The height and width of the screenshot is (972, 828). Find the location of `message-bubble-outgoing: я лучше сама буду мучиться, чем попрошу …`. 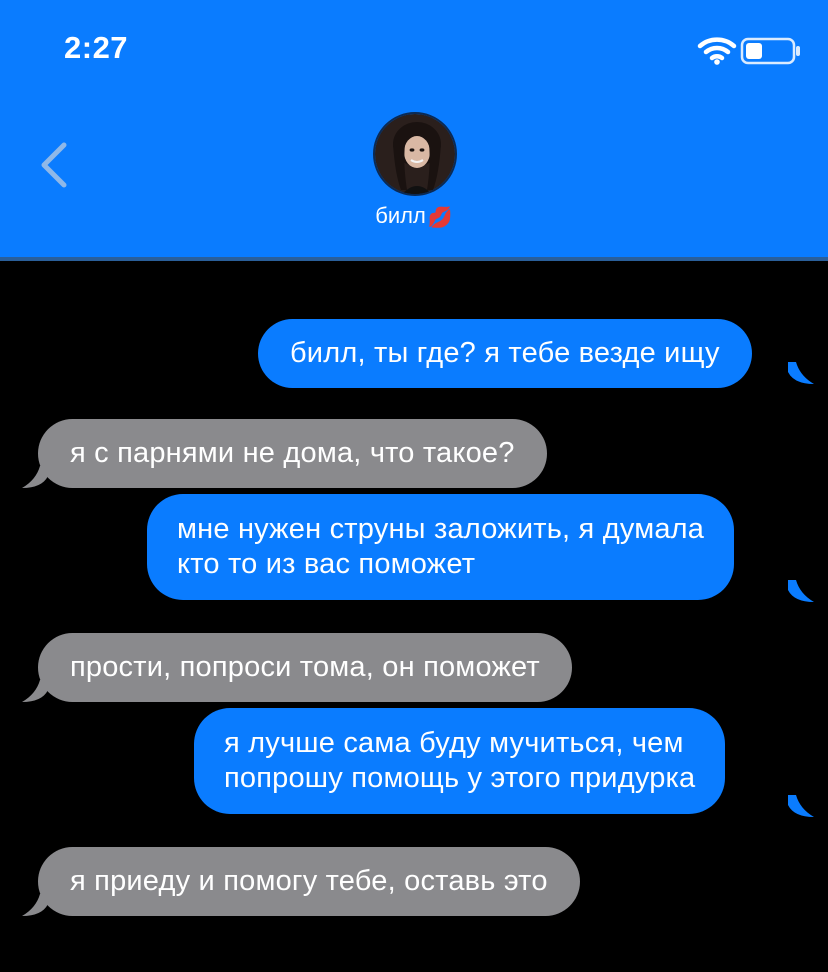

message-bubble-outgoing: я лучше сама буду мучиться, чем попрошу … is located at coordinates (460, 761).